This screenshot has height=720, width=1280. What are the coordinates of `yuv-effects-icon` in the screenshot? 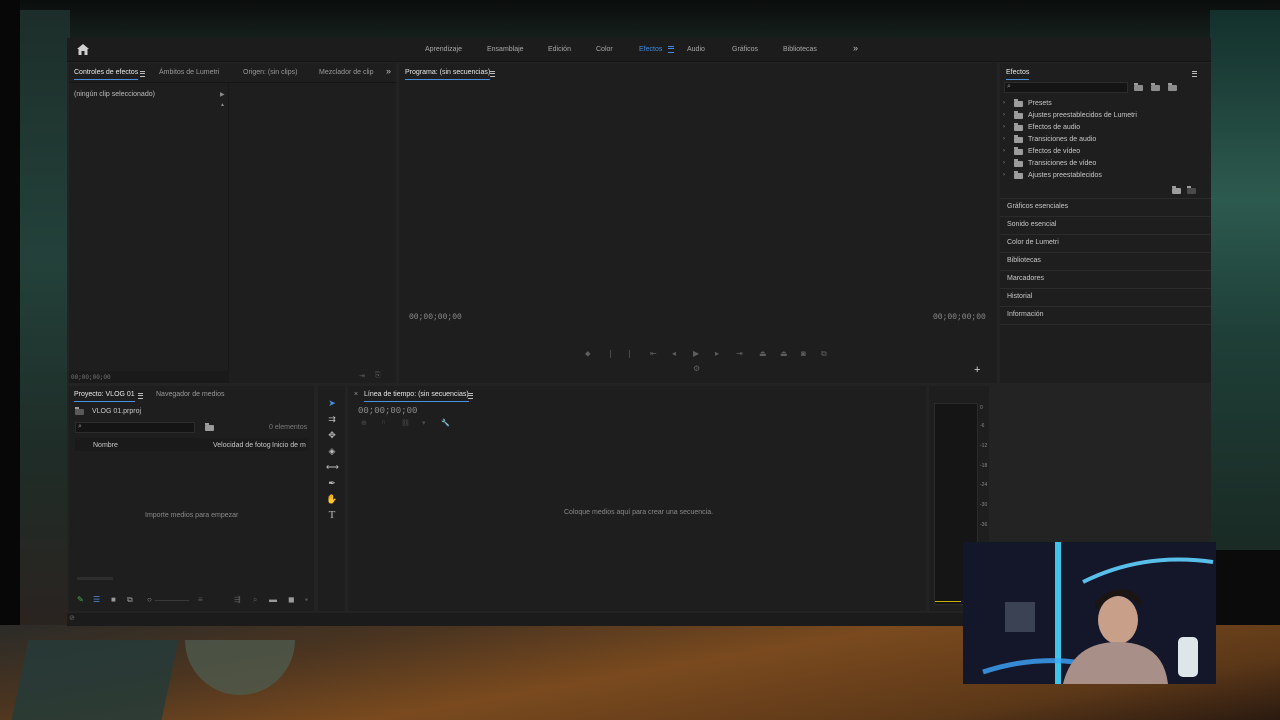 It's located at (1172, 87).